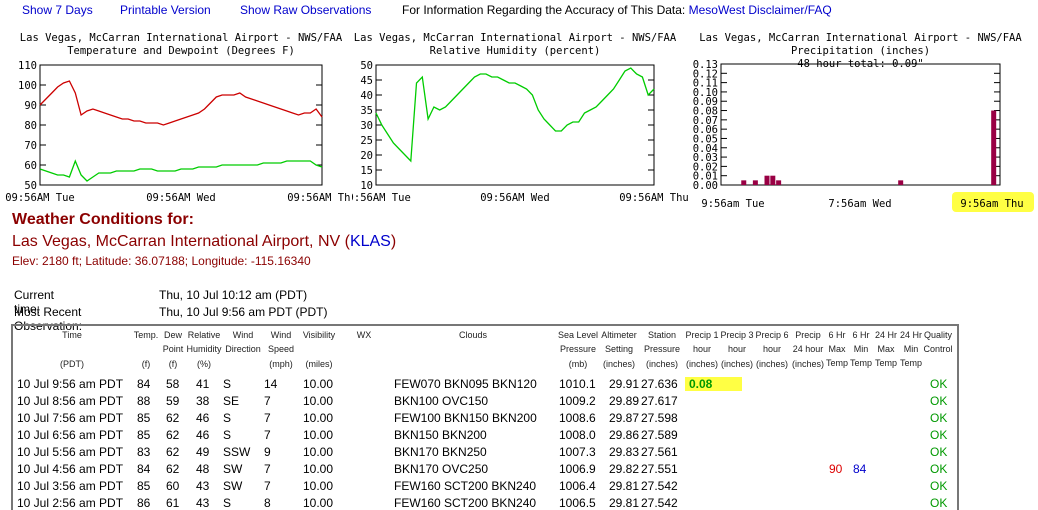  Describe the element at coordinates (30, 106) in the screenshot. I see `temp-chart-ytick-label: 90` at that location.